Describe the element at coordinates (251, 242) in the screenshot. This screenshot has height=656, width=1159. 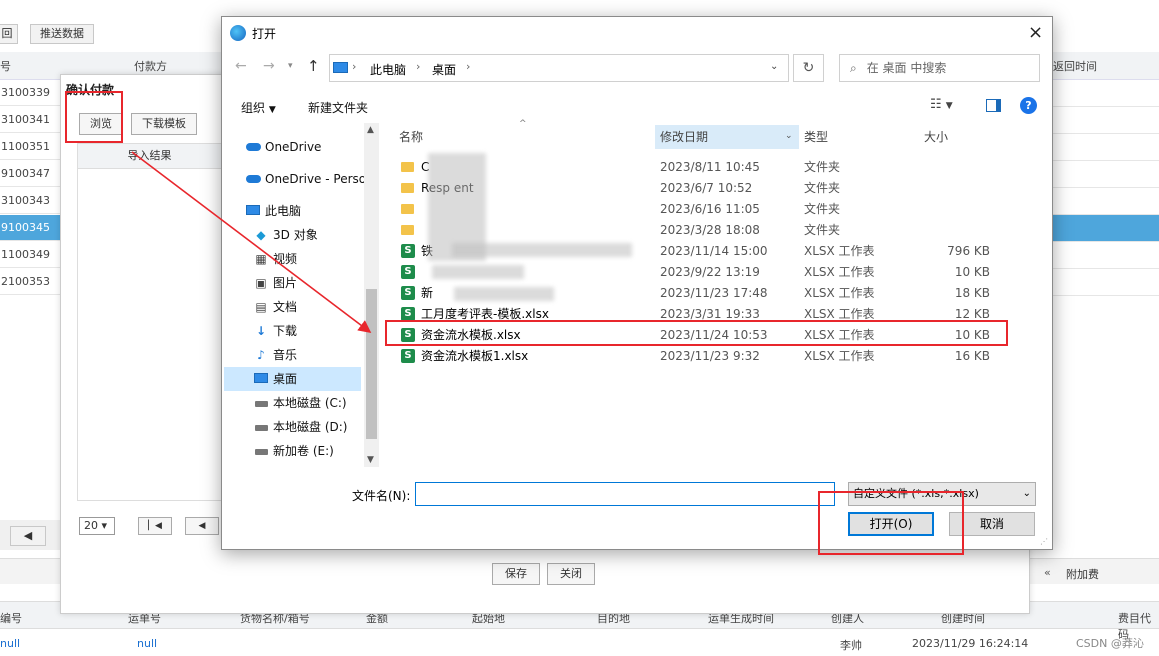
I see `annotation-arrow` at that location.